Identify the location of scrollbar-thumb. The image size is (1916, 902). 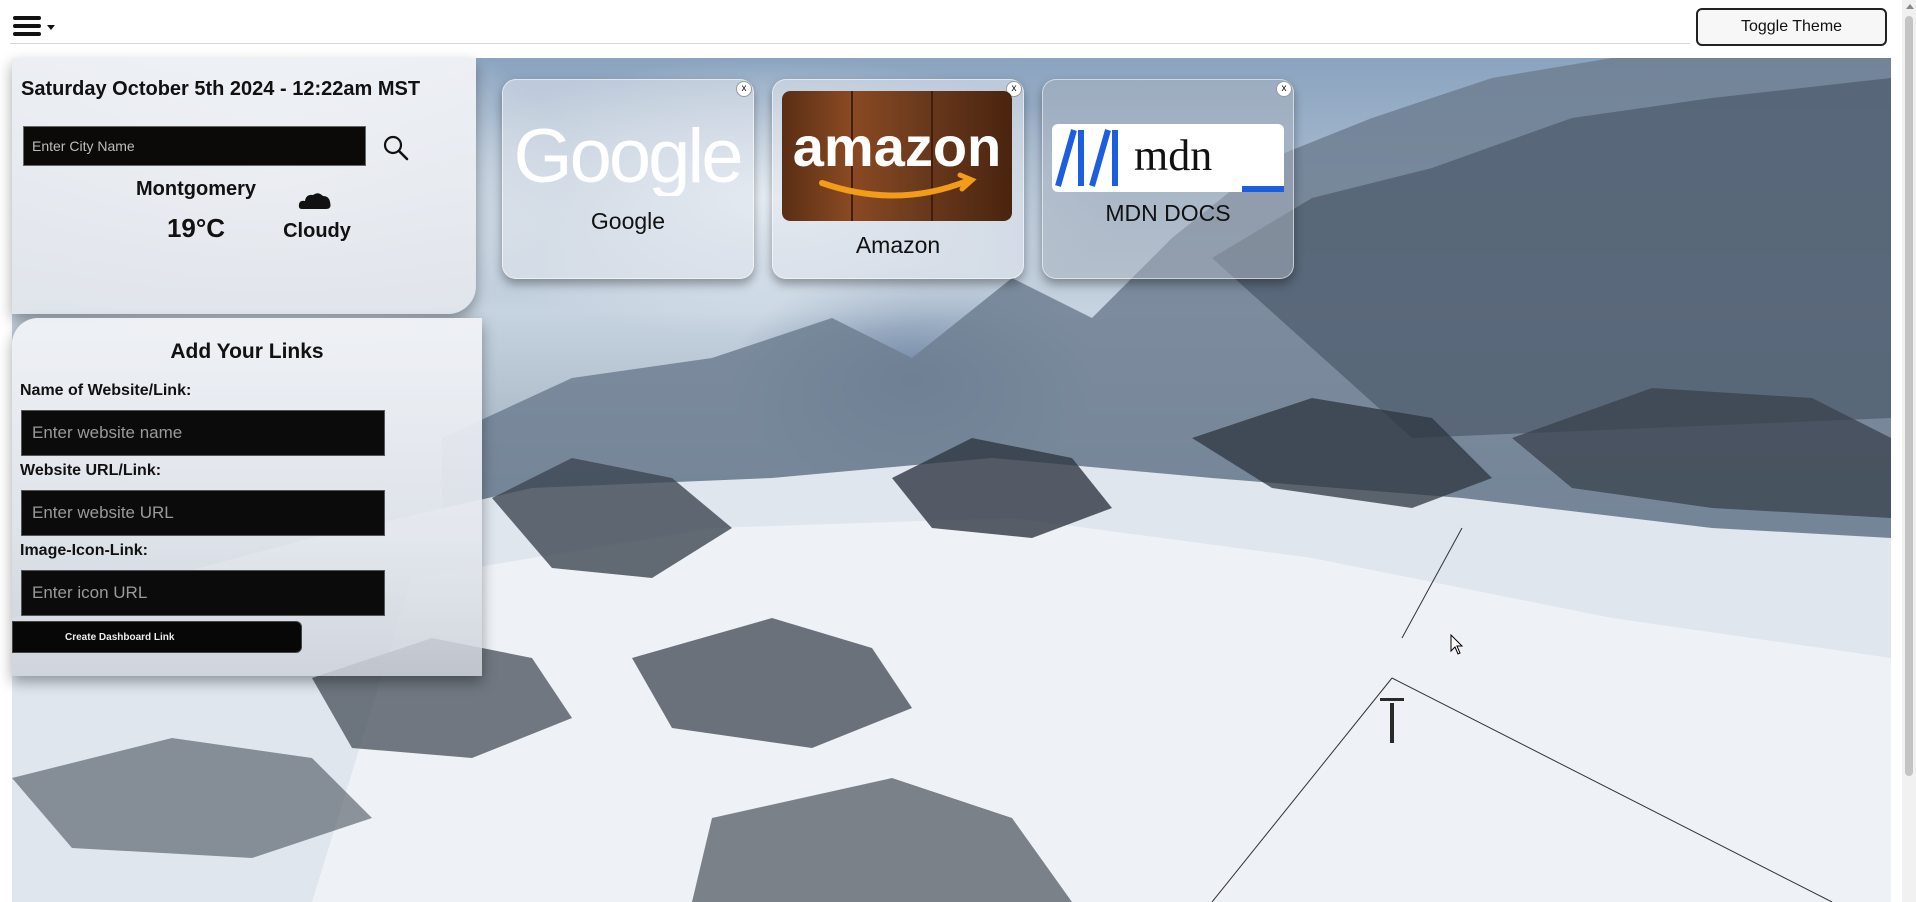
(1909, 396).